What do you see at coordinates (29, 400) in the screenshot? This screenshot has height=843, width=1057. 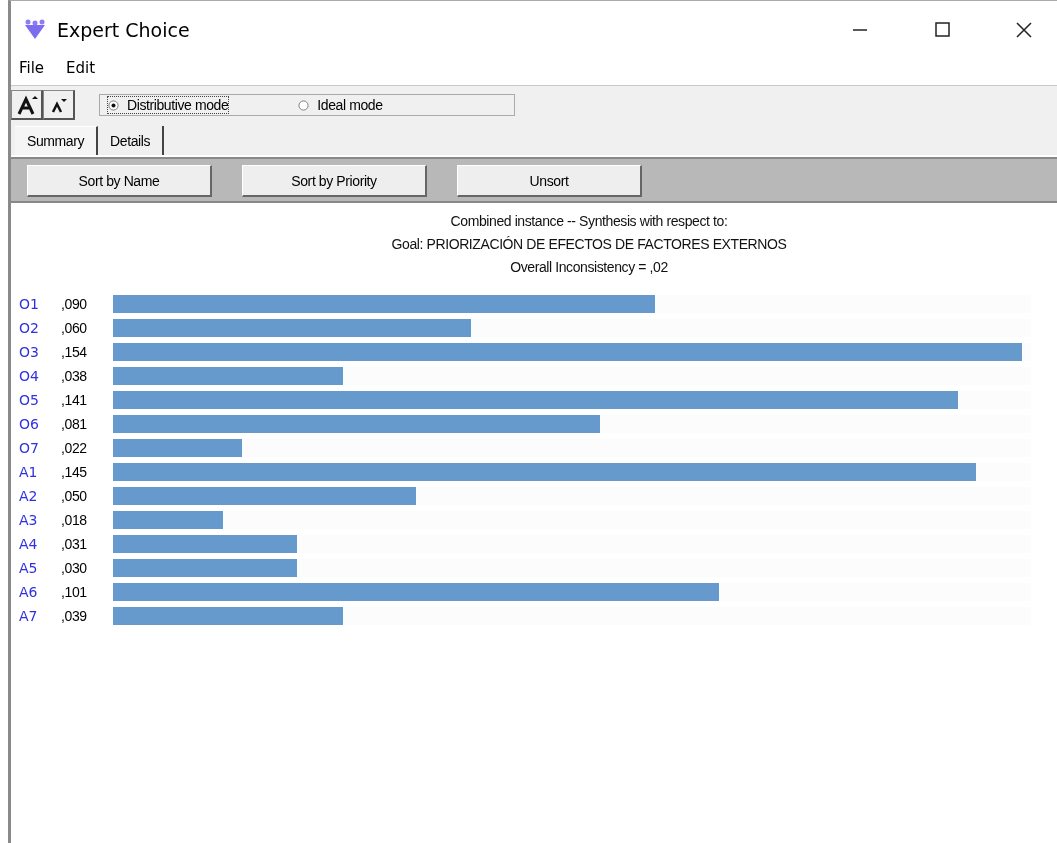 I see `node-name: O5` at bounding box center [29, 400].